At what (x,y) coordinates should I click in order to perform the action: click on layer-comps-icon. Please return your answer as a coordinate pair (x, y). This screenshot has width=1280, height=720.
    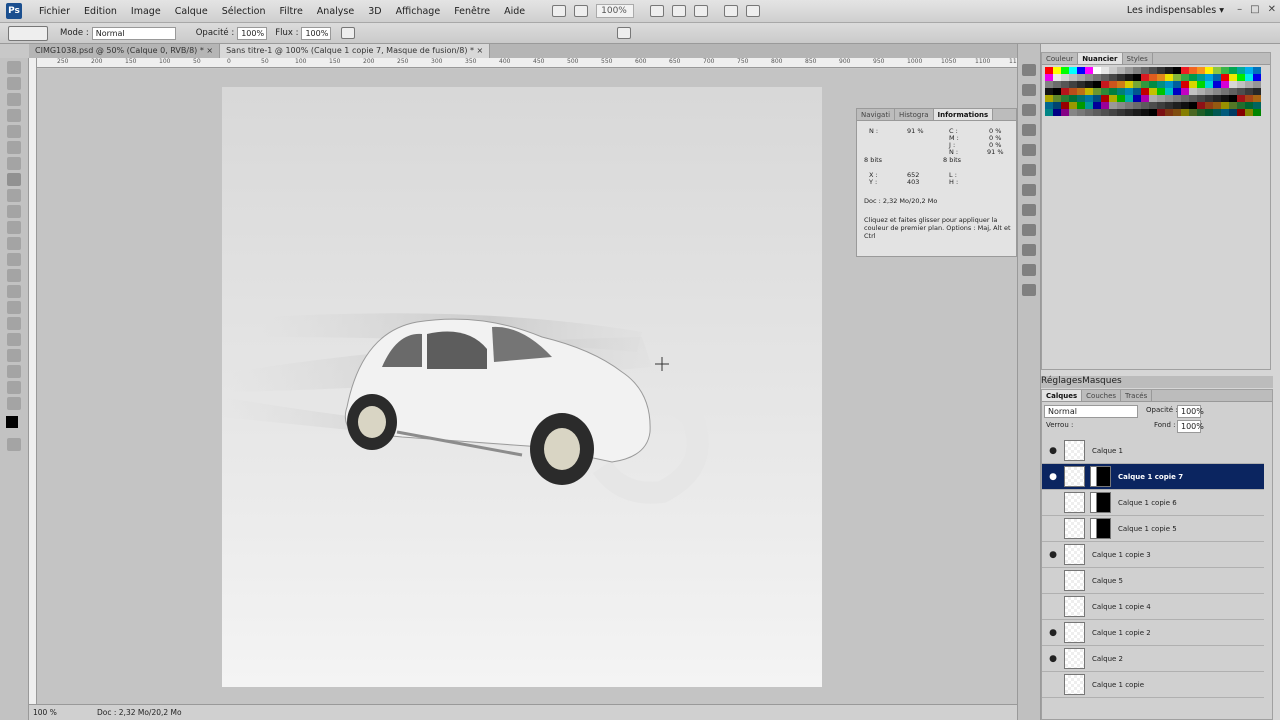
    Looking at the image, I should click on (1029, 290).